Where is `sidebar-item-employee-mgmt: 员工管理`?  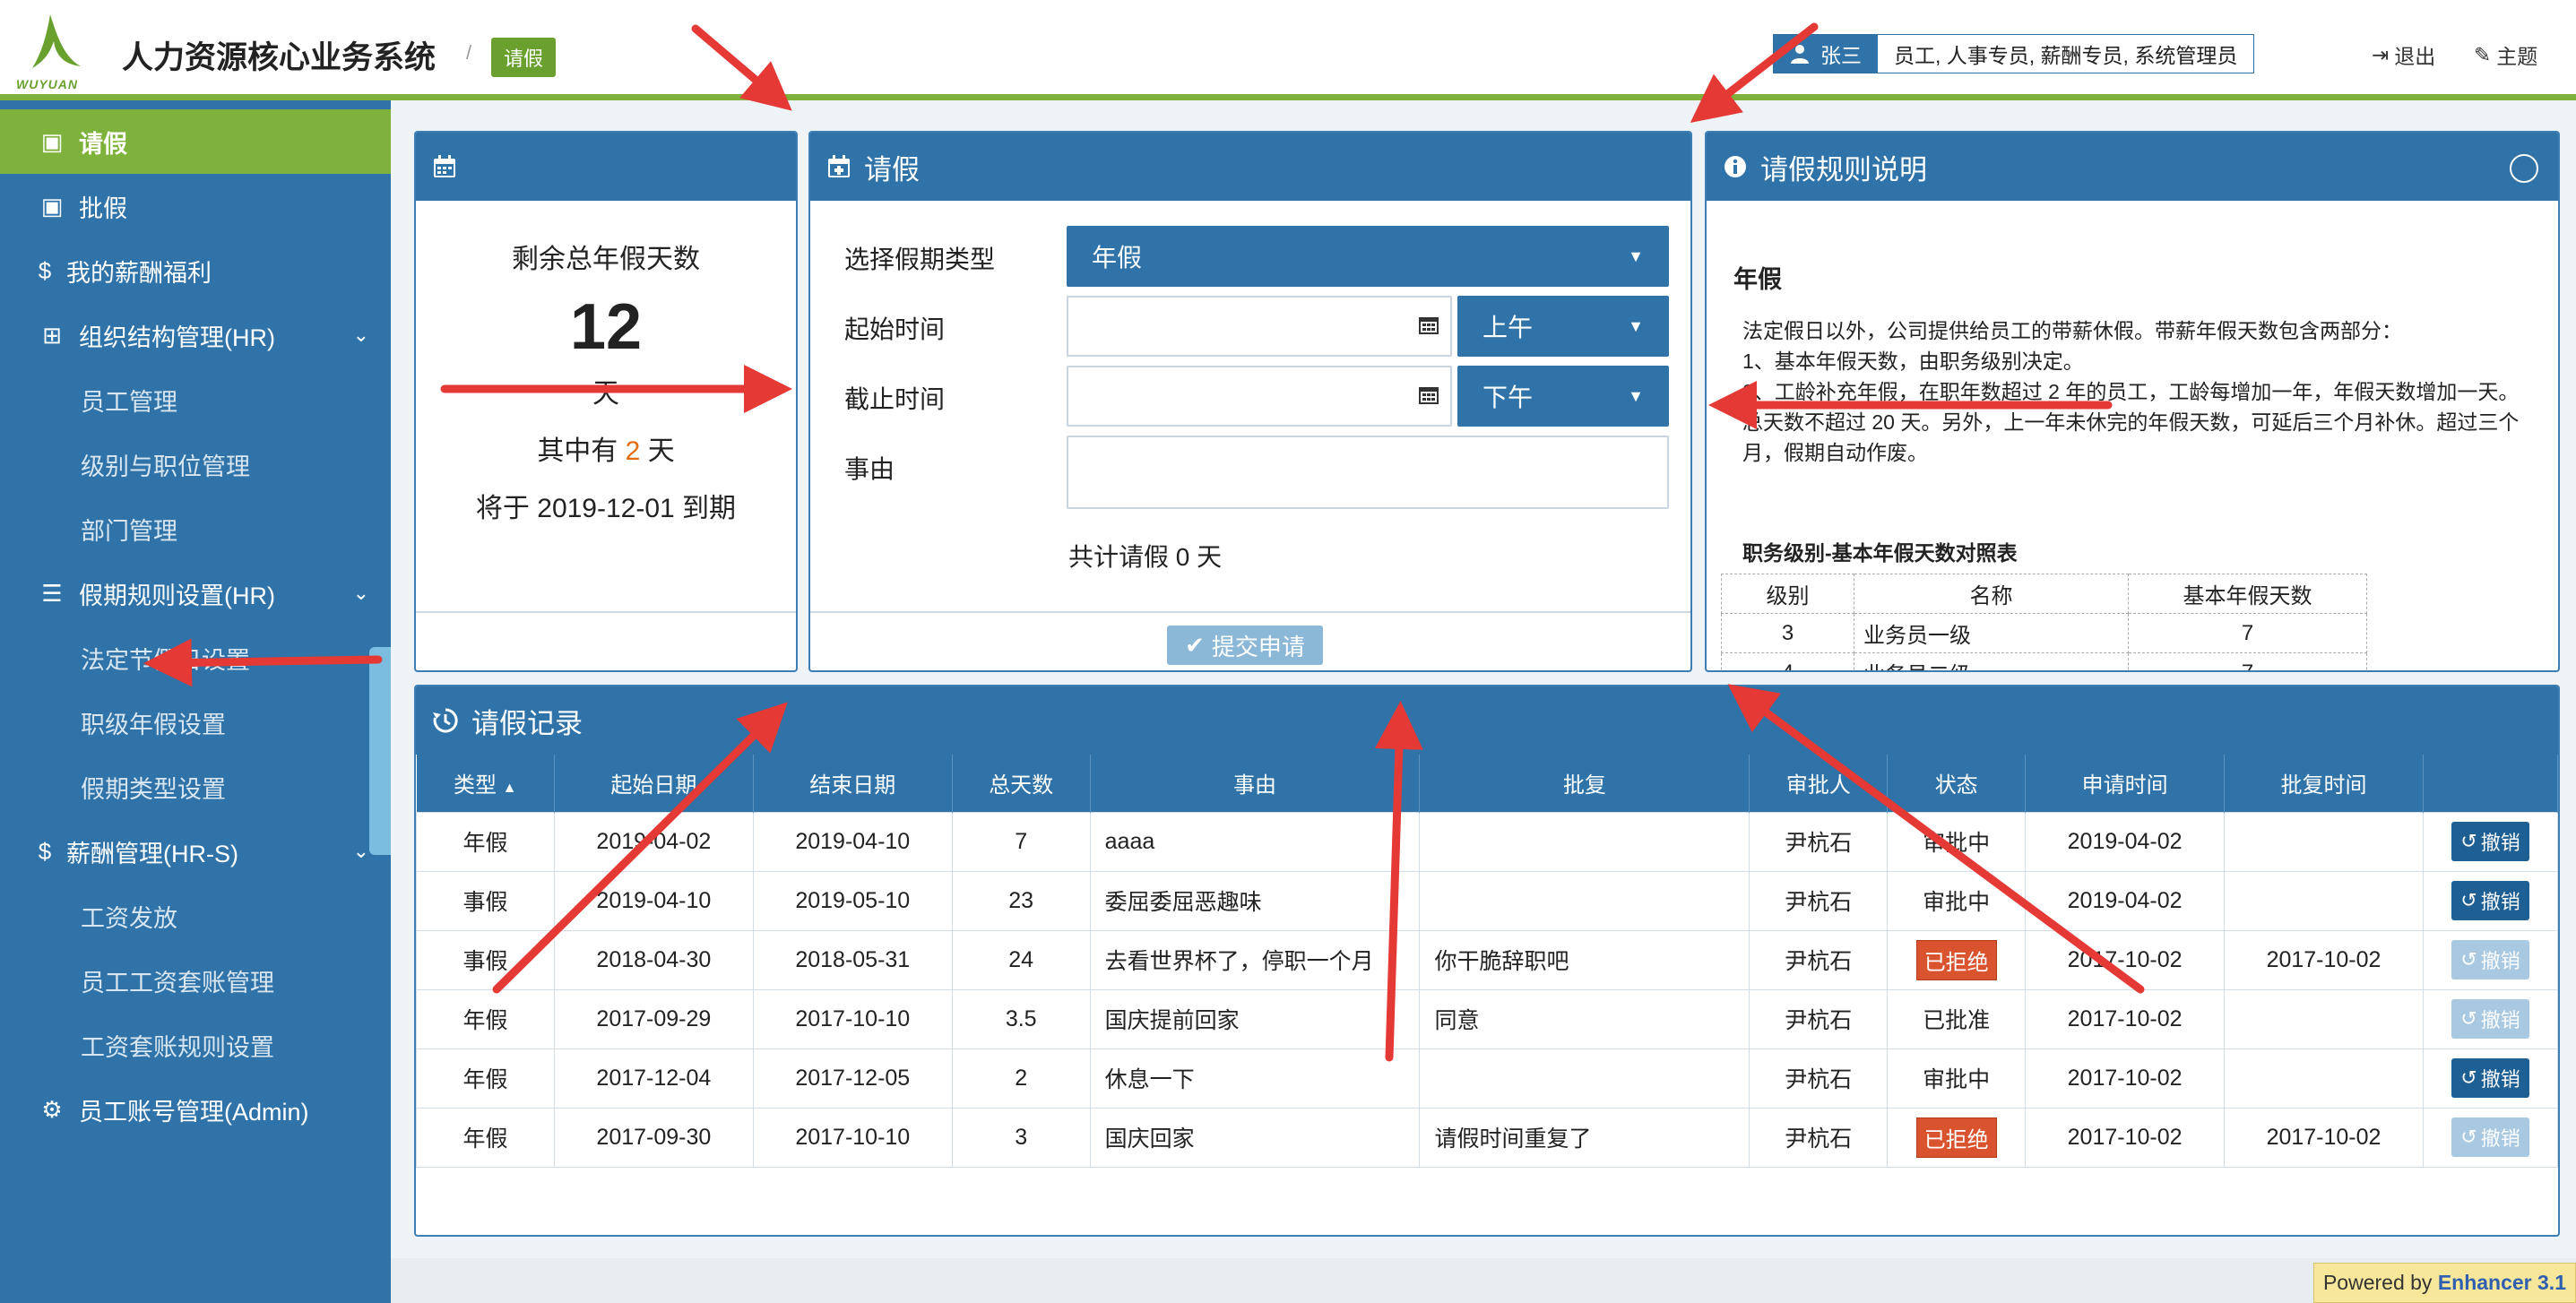
sidebar-item-employee-mgmt: 员工管理 is located at coordinates (195, 399).